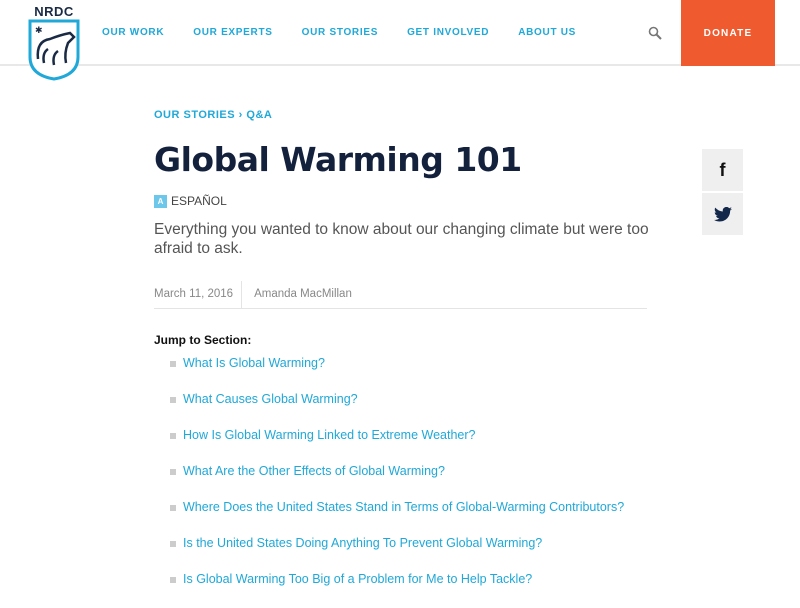  Describe the element at coordinates (547, 32) in the screenshot. I see `nav-about-us: ABOUT US` at that location.